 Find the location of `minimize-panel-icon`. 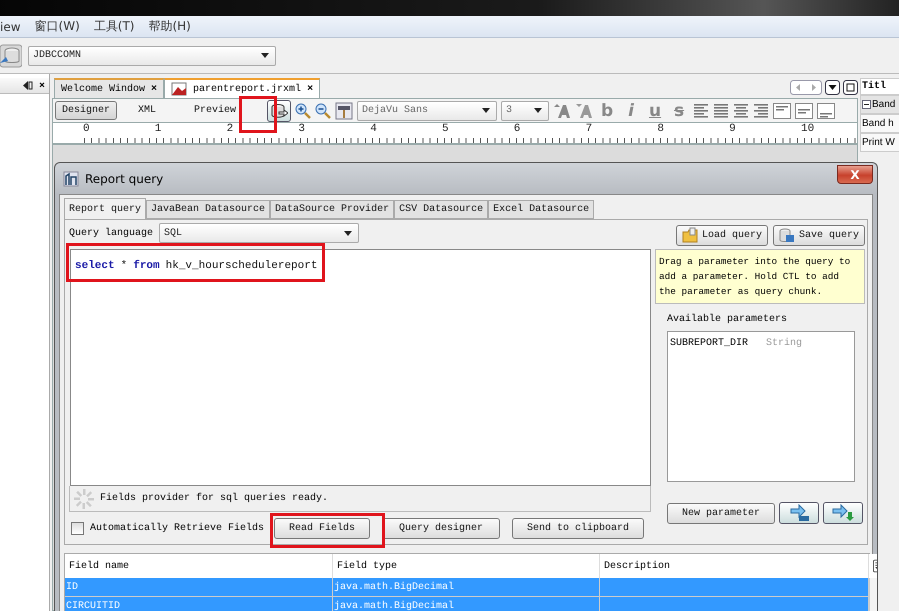

minimize-panel-icon is located at coordinates (27, 85).